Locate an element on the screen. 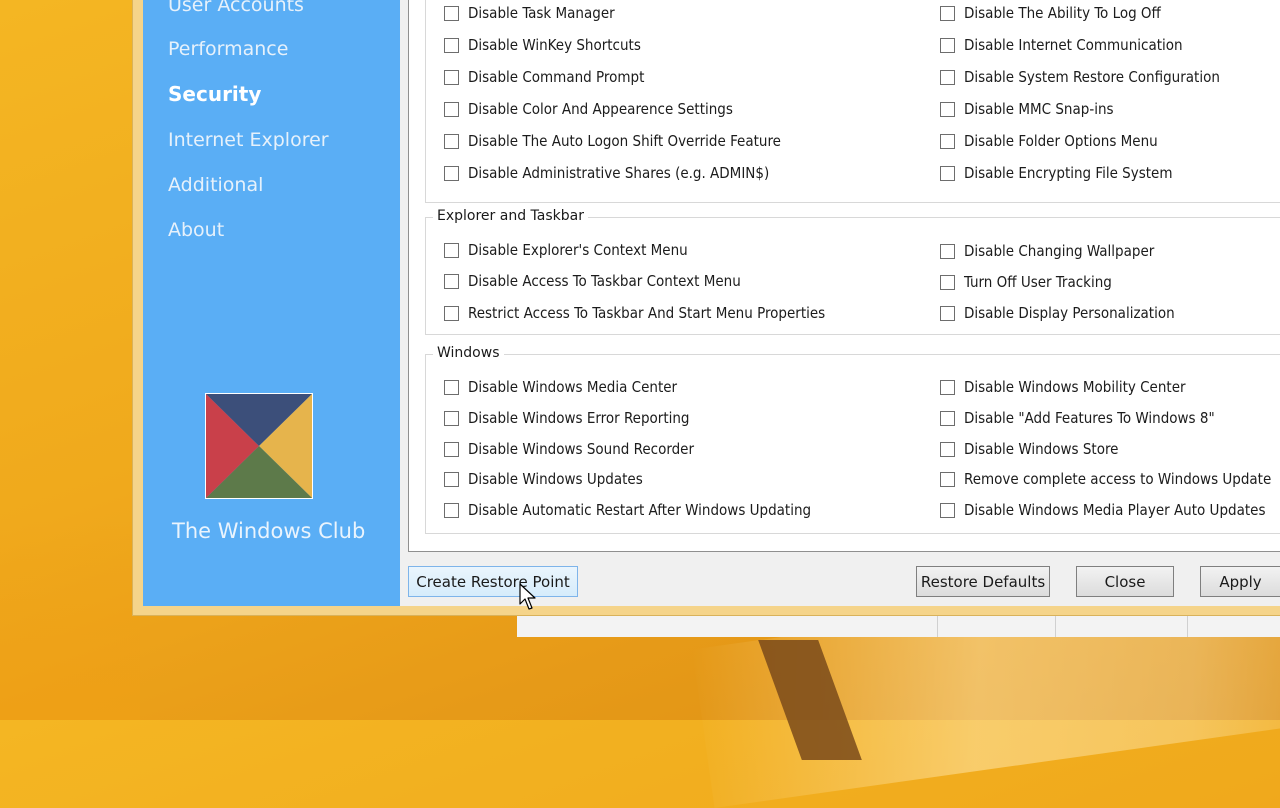 Image resolution: width=1280 pixels, height=808 pixels. checkbox-disable-add-features: Disable "Add Features To Windows 8" is located at coordinates (1077, 418).